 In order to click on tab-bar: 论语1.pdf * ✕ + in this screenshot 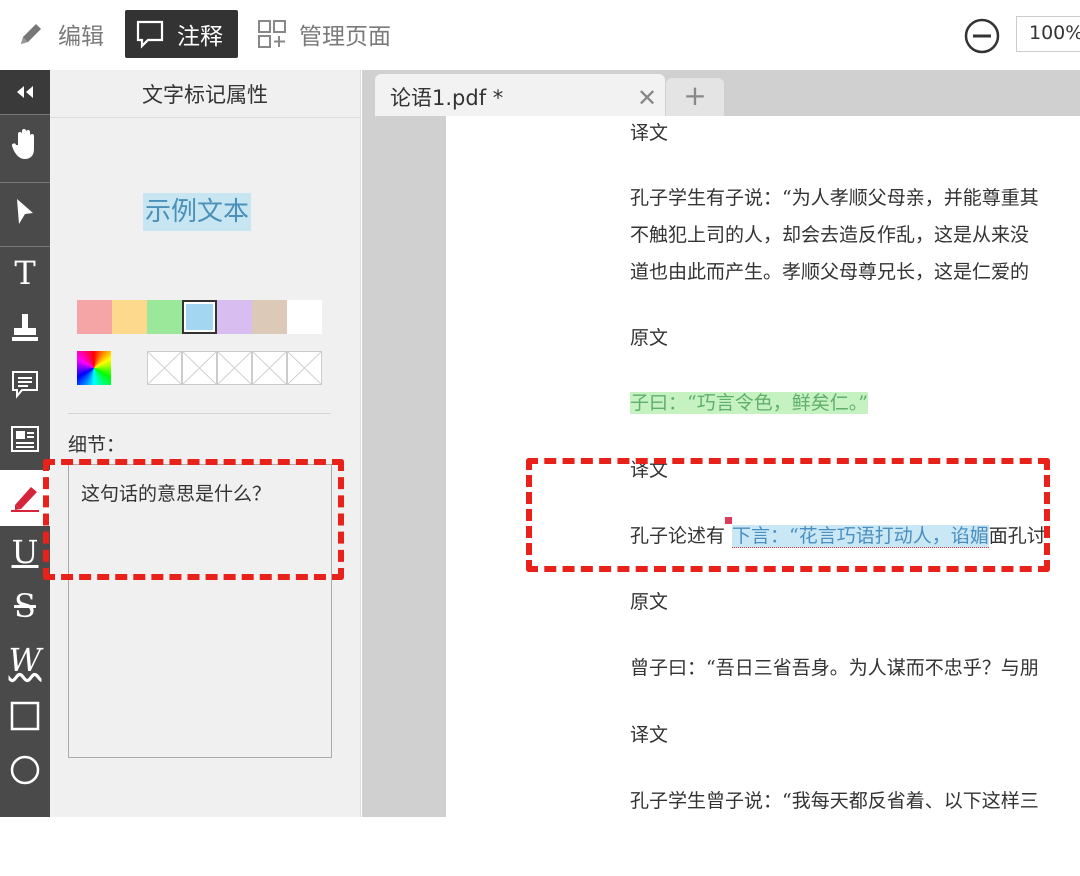, I will do `click(721, 93)`.